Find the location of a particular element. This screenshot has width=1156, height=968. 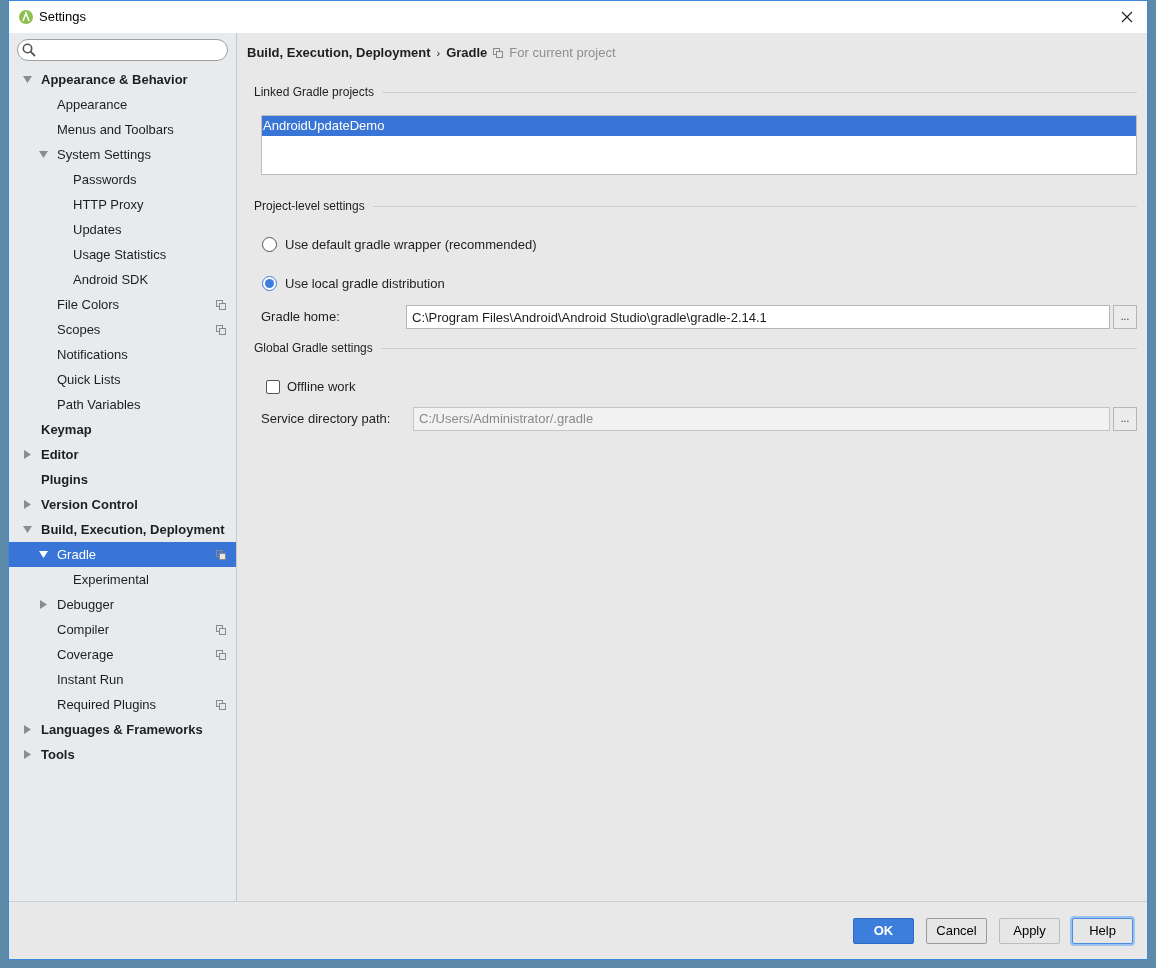

project-list-item: AndroidUpdateDemo is located at coordinates (699, 126).